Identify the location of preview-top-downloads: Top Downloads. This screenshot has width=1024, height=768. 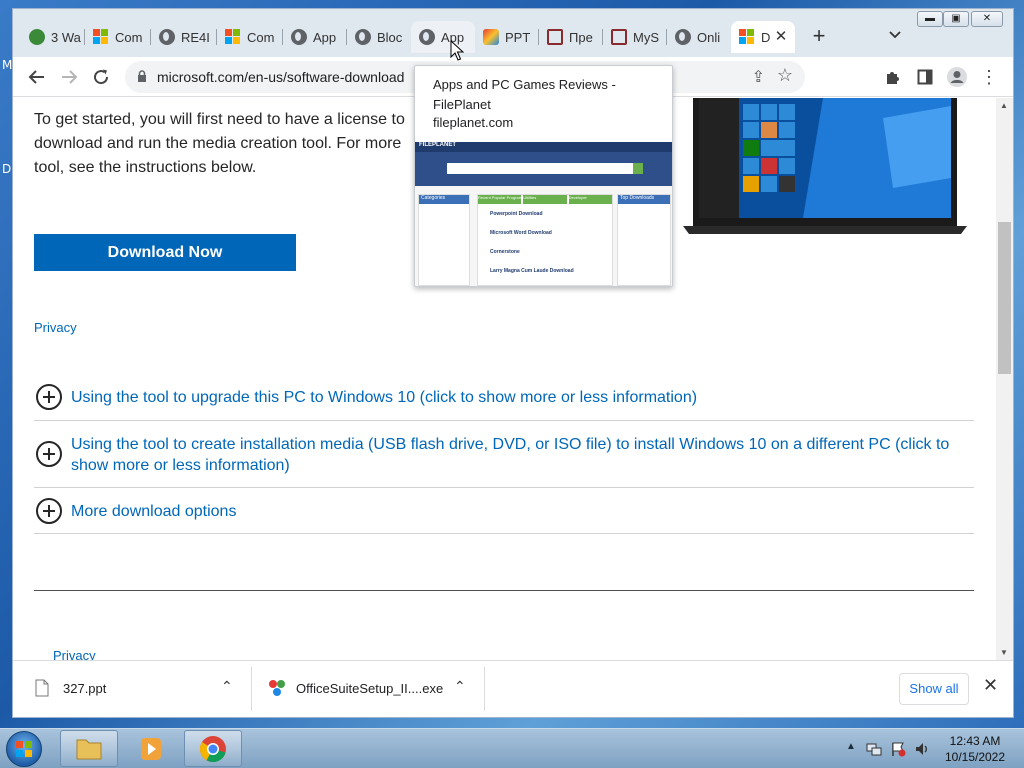
(644, 240).